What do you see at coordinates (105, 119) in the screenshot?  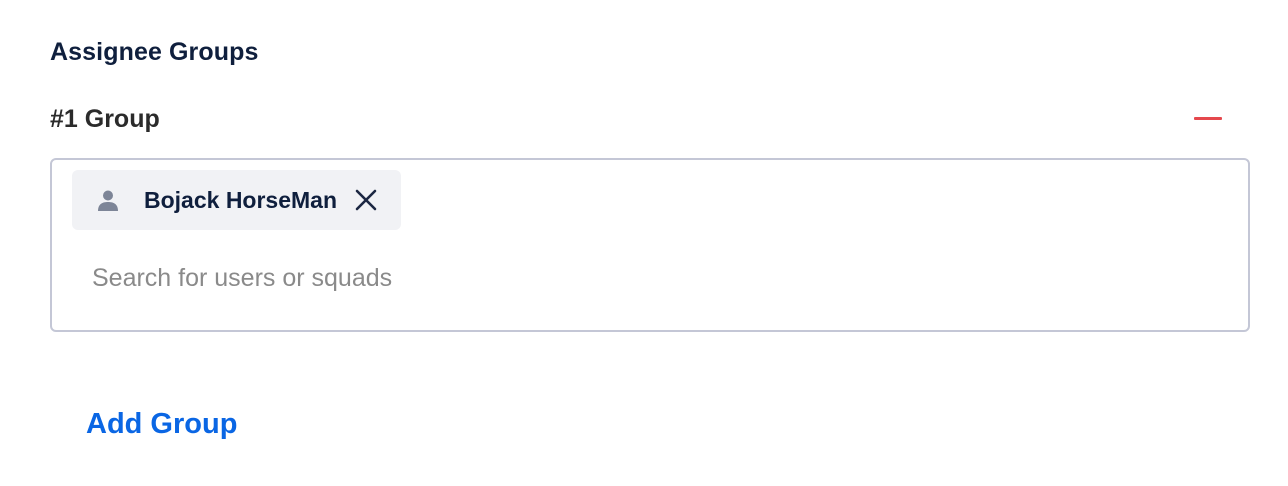 I see `group-title: #1 Group` at bounding box center [105, 119].